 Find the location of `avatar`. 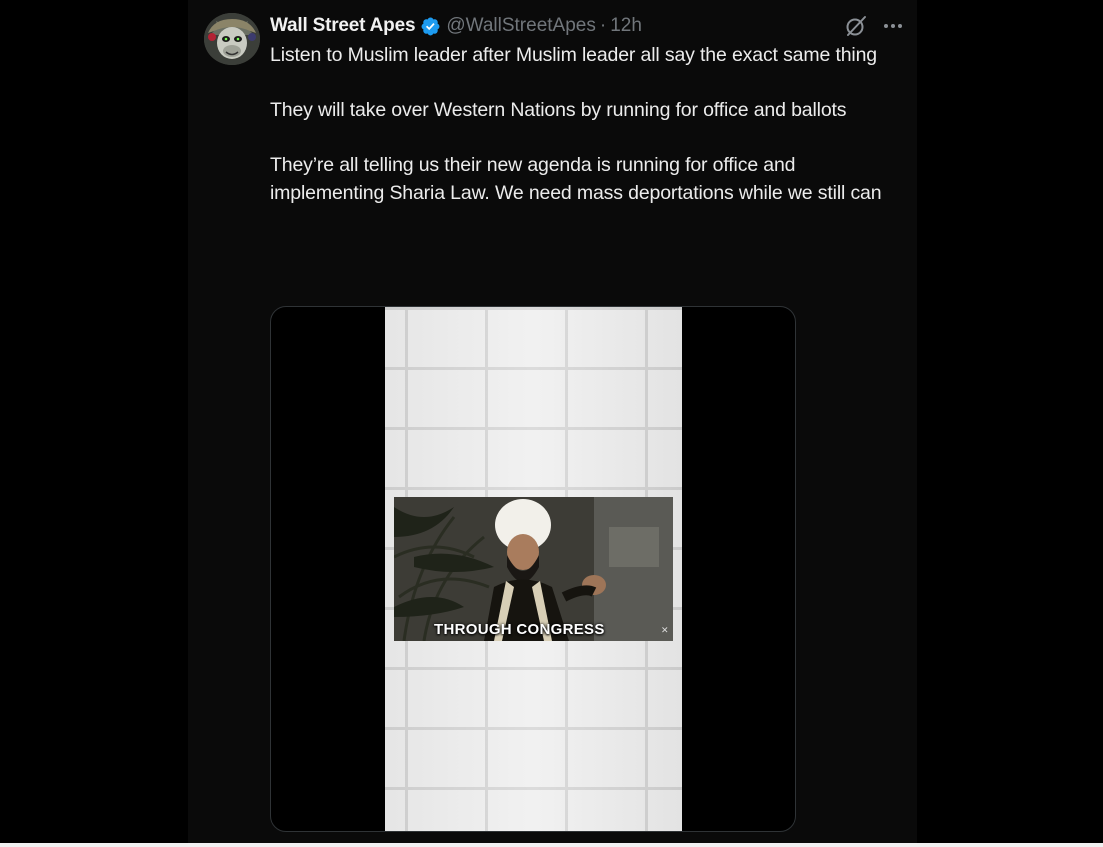

avatar is located at coordinates (232, 39).